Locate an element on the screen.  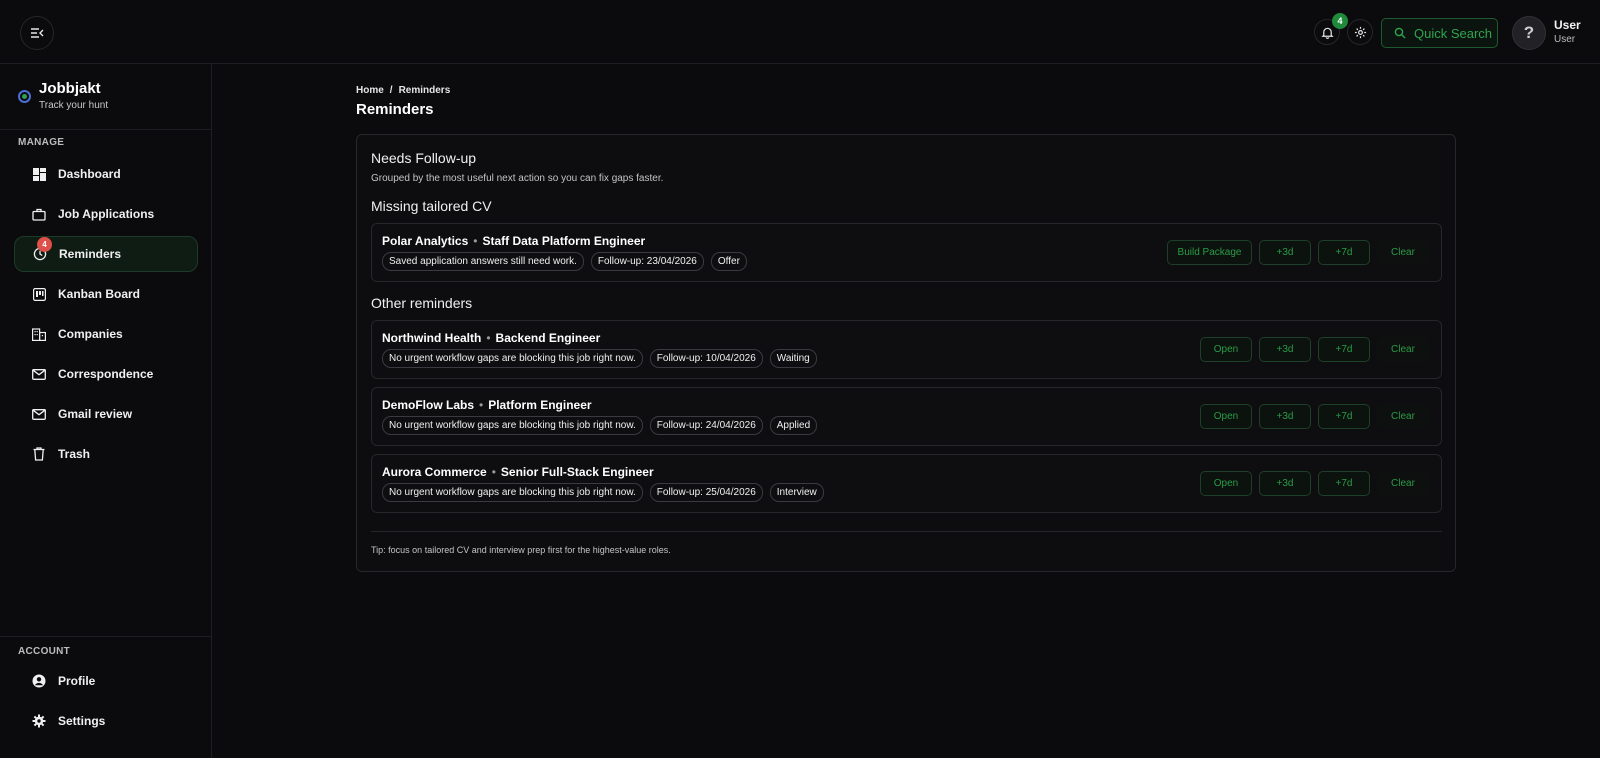
sidebar-item-correspondence: Correspondence is located at coordinates (106, 374).